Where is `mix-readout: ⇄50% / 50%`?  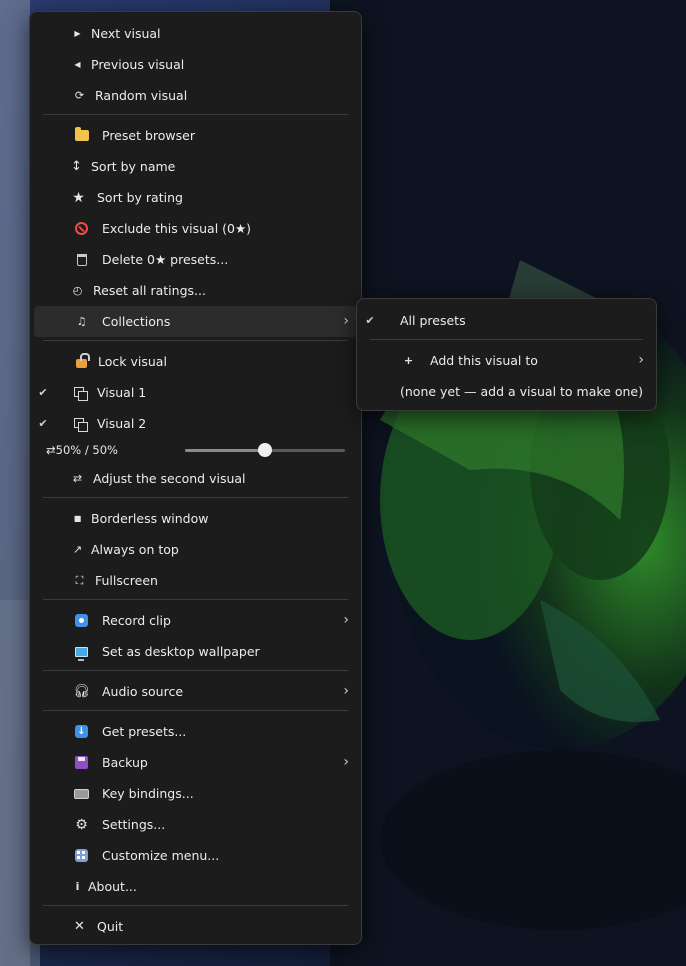
mix-readout: ⇄50% / 50% is located at coordinates (82, 450).